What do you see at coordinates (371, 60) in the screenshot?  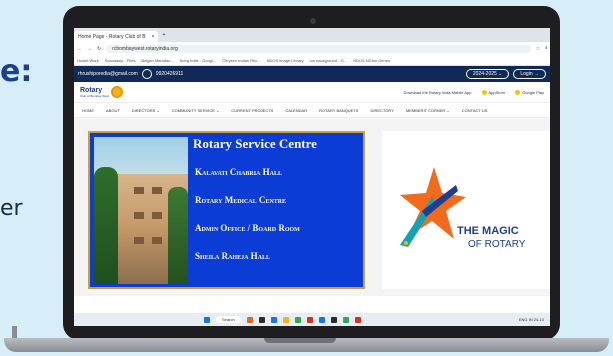 I see `bookmark-item: NDOS NGlan Genes` at bounding box center [371, 60].